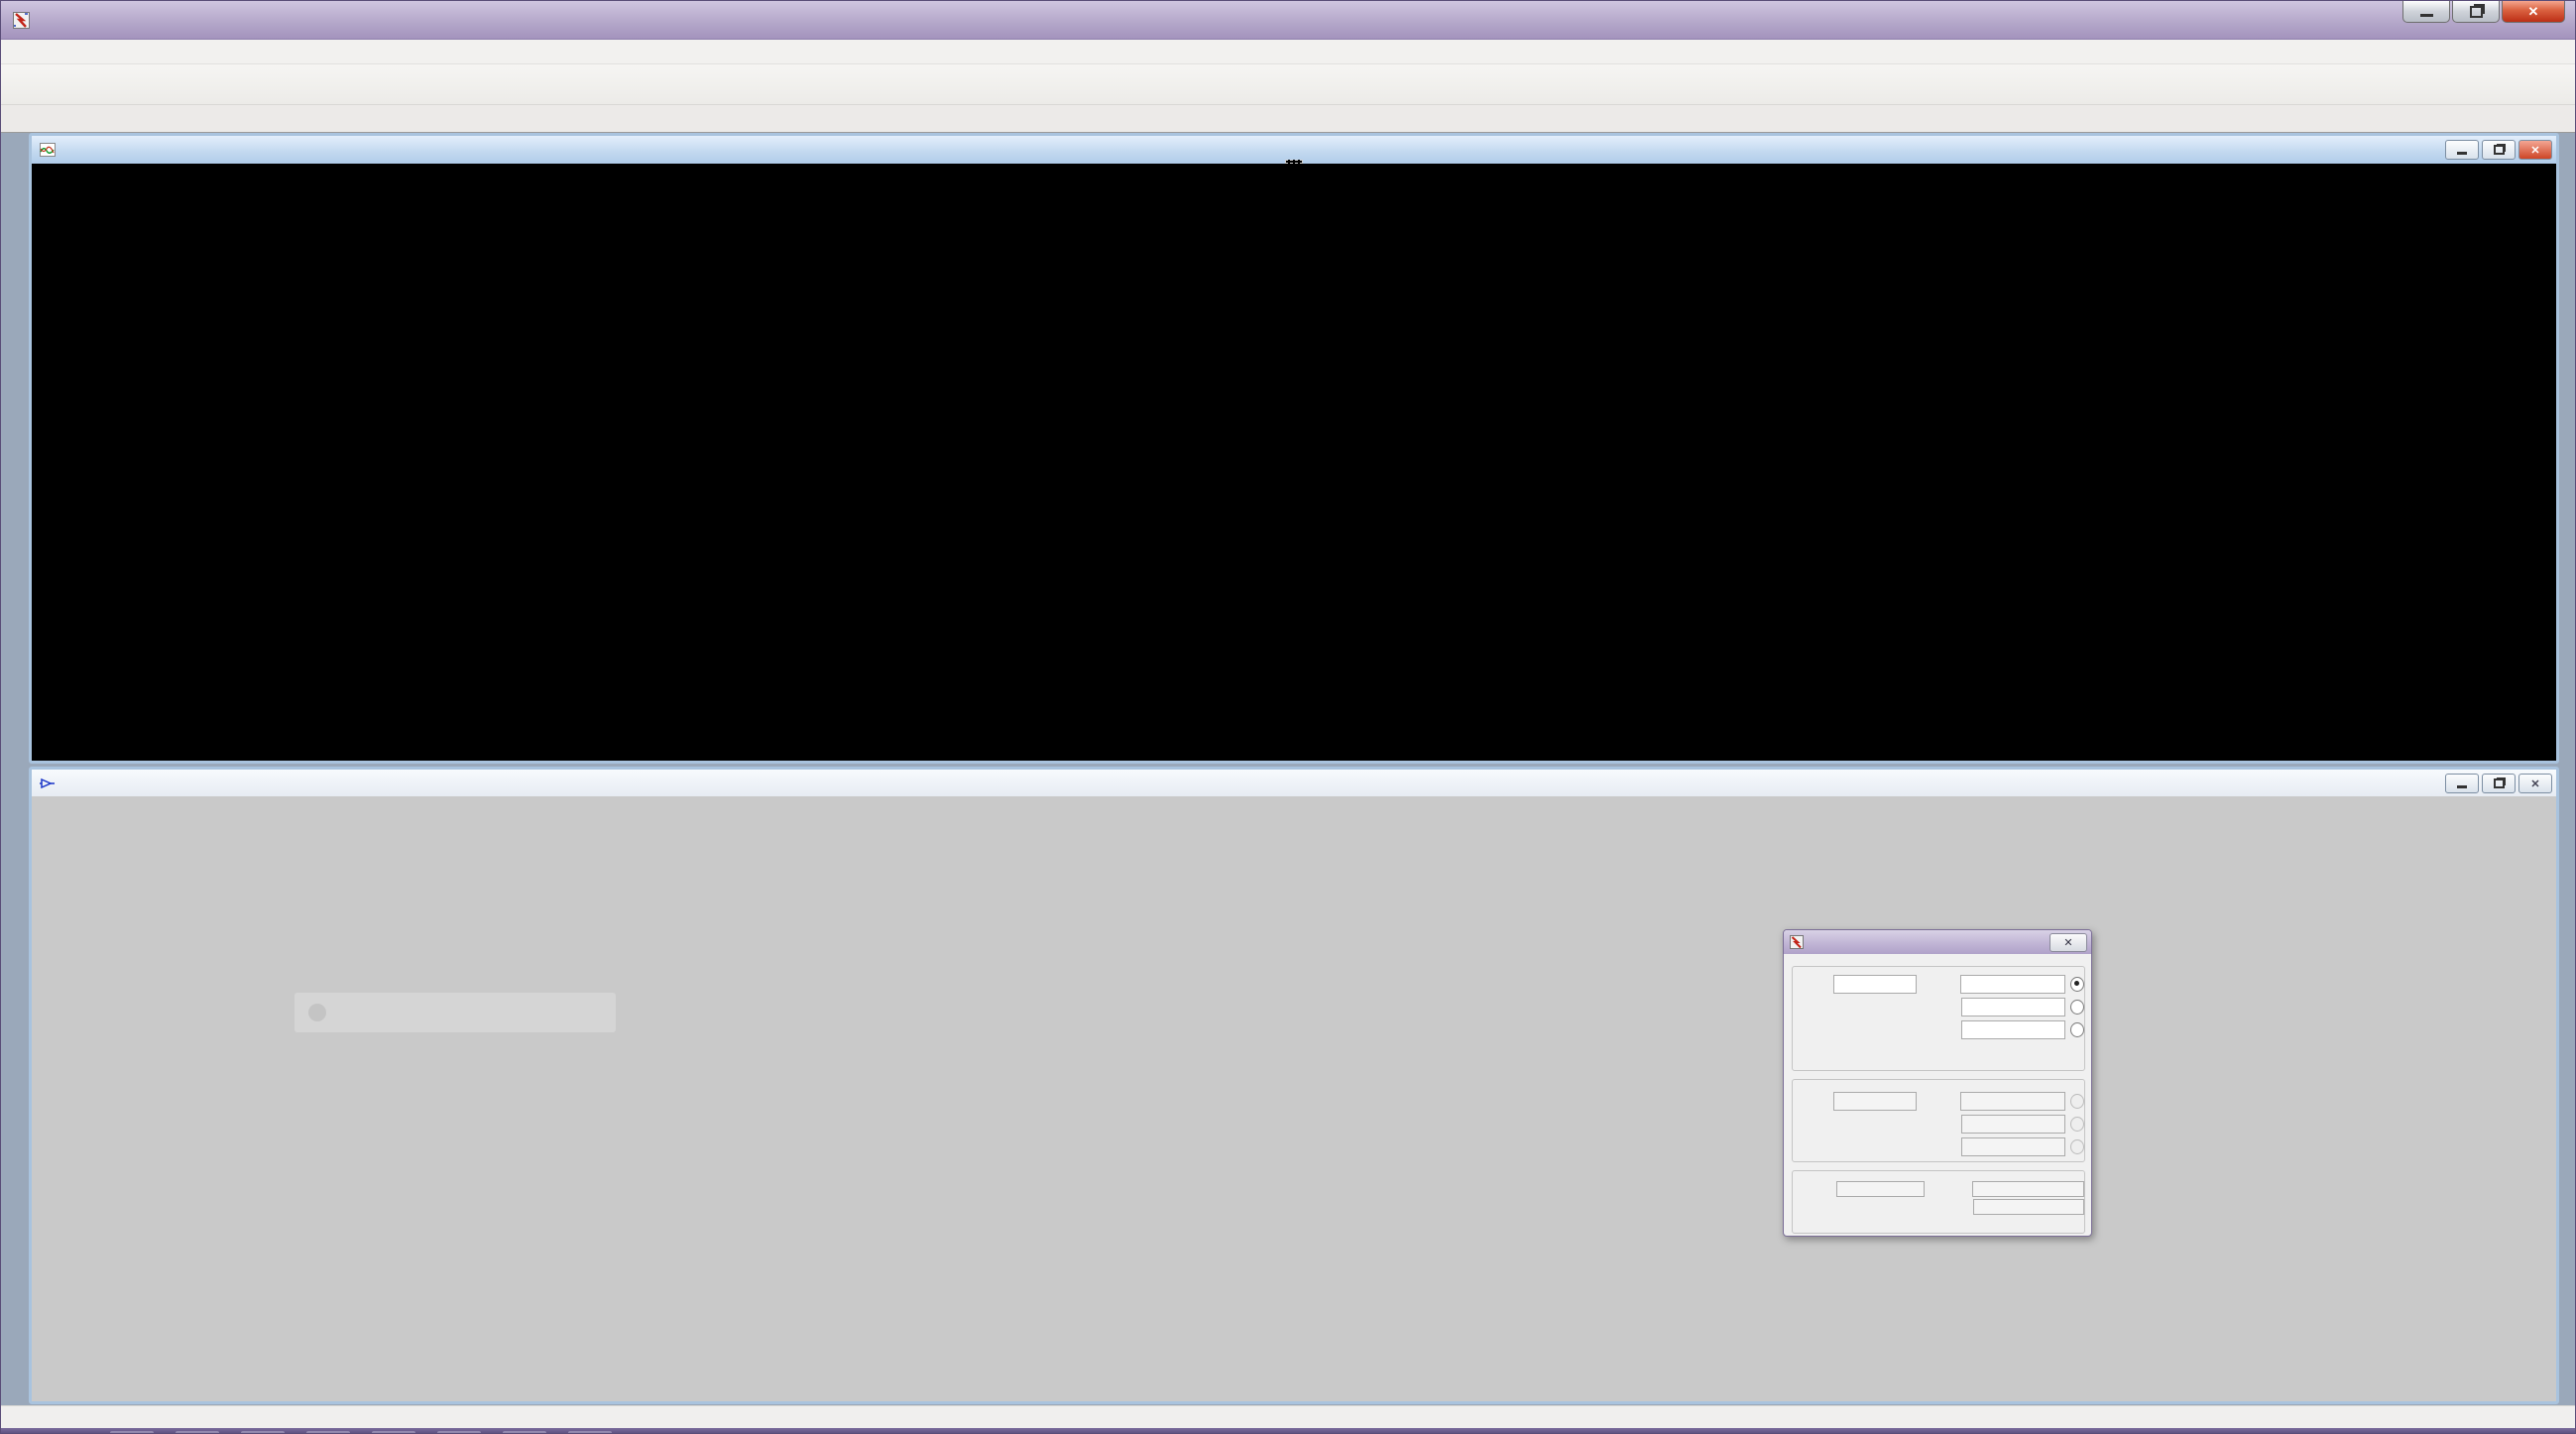 The height and width of the screenshot is (1434, 2576). What do you see at coordinates (2076, 1101) in the screenshot?
I see `cursor2-mag-radio` at bounding box center [2076, 1101].